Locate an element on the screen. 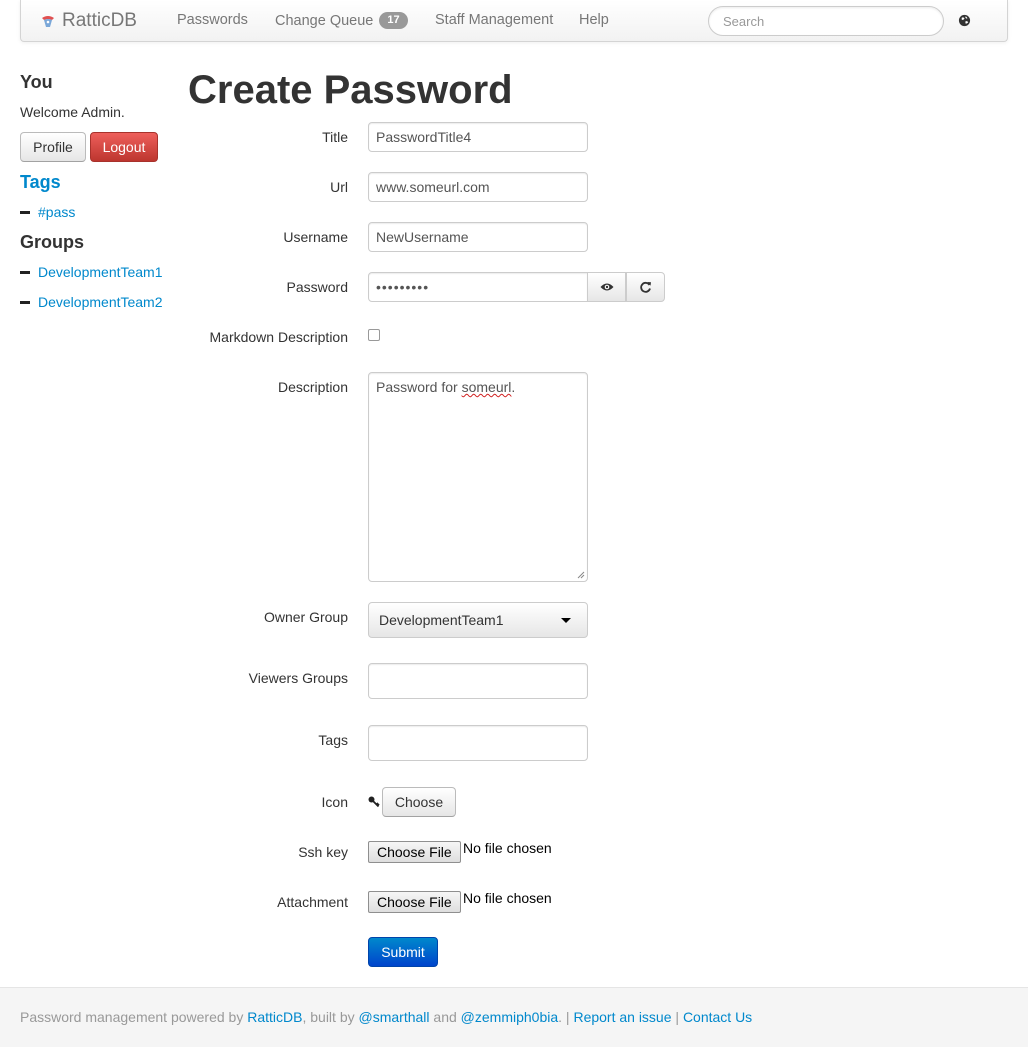 The height and width of the screenshot is (1047, 1028). description-textarea: Password for someurl. is located at coordinates (478, 477).